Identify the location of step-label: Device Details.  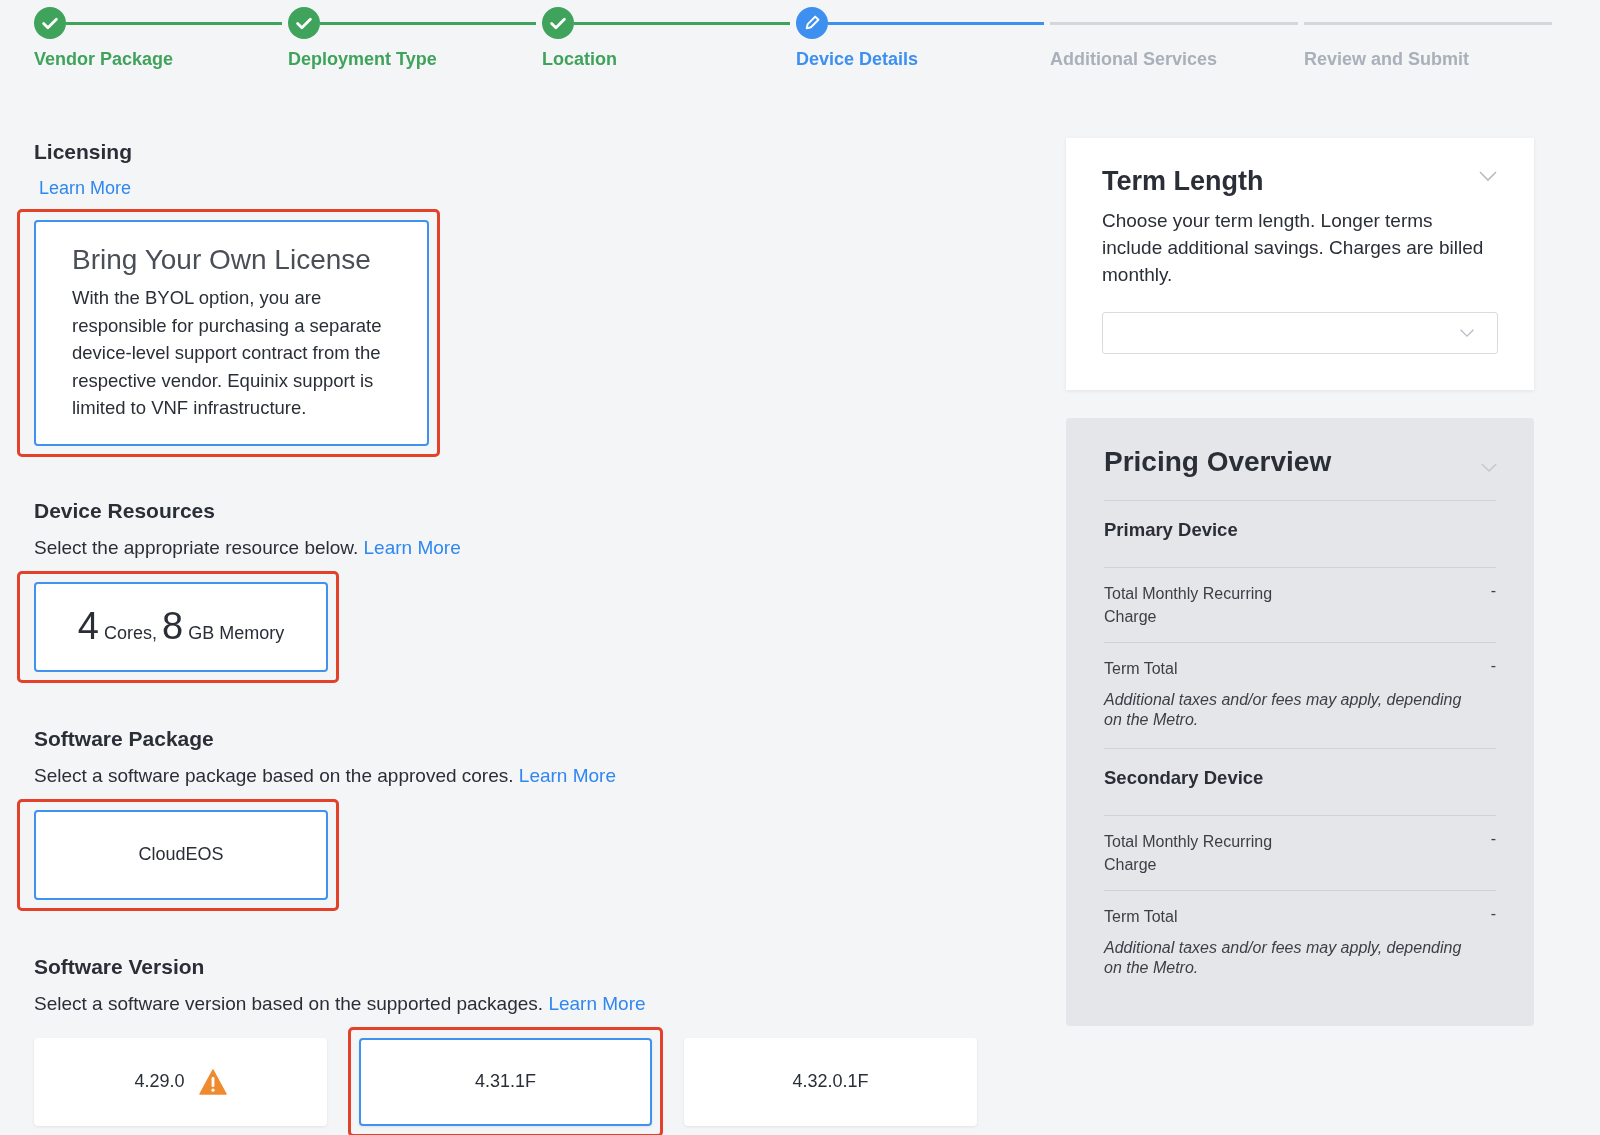
(857, 59).